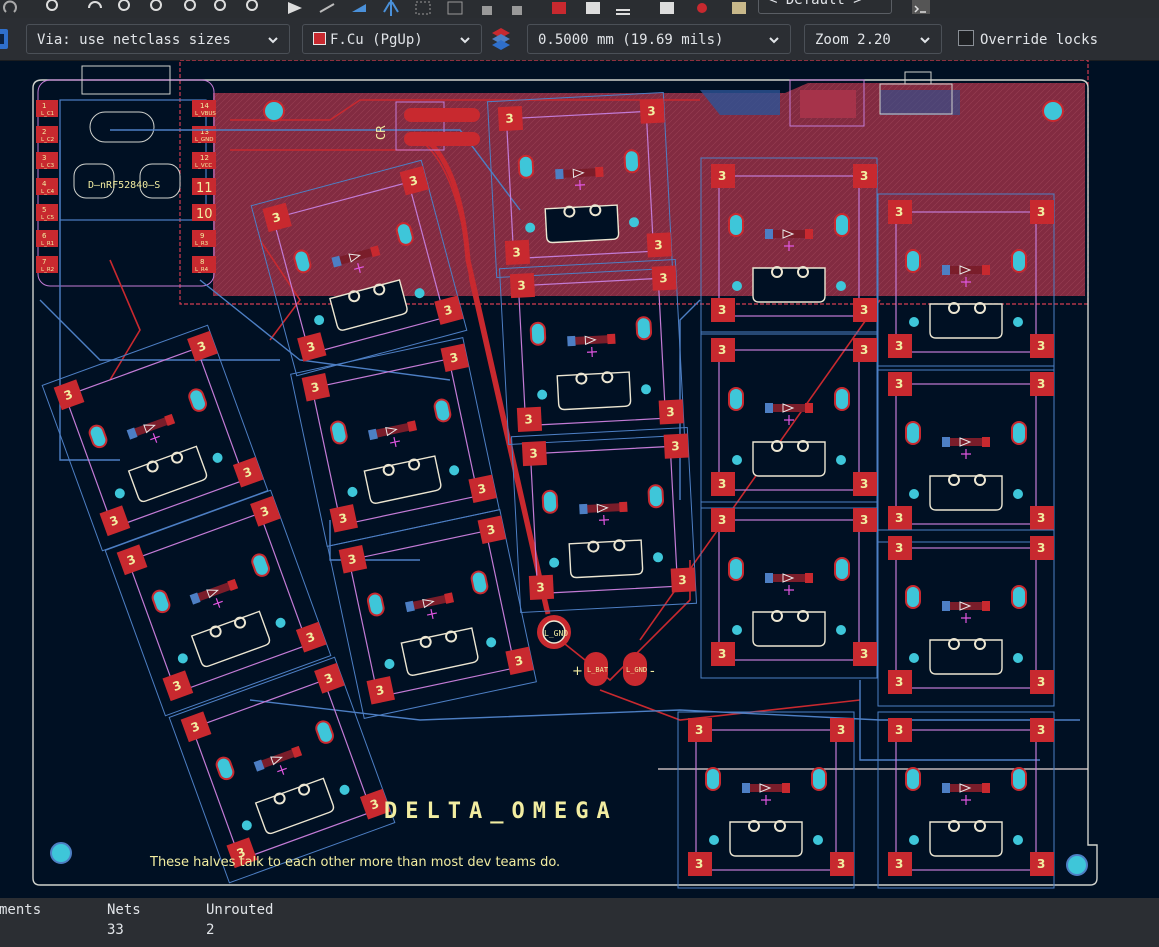  I want to click on rotate-ccw-icon, so click(327, 8).